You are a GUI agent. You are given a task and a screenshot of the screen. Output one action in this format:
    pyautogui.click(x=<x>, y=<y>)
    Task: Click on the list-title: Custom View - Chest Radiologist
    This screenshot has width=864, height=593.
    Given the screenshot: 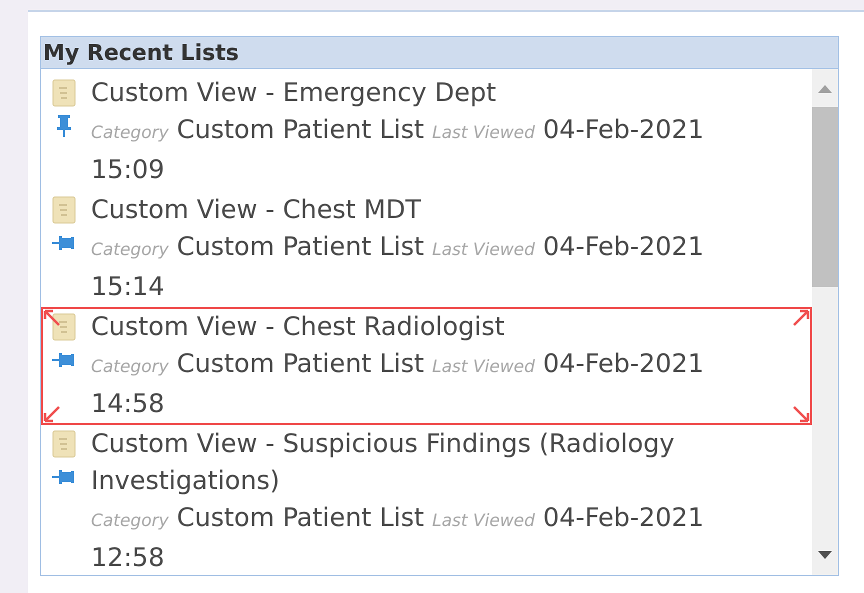 What is the action you would take?
    pyautogui.click(x=436, y=327)
    